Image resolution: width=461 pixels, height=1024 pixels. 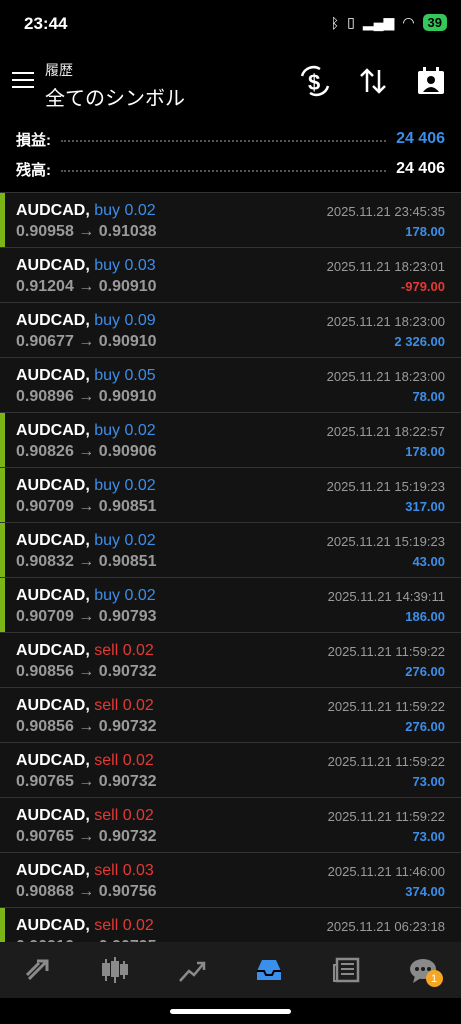 What do you see at coordinates (230, 1011) in the screenshot?
I see `home-indicator` at bounding box center [230, 1011].